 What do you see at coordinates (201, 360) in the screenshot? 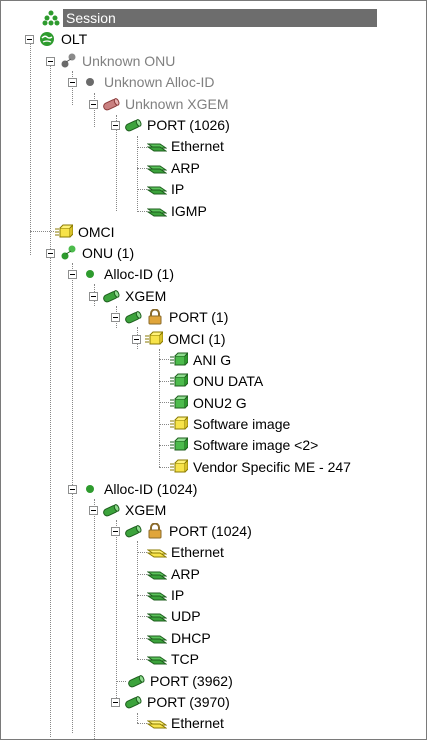
I see `tree-node-managed-entity: ANI G` at bounding box center [201, 360].